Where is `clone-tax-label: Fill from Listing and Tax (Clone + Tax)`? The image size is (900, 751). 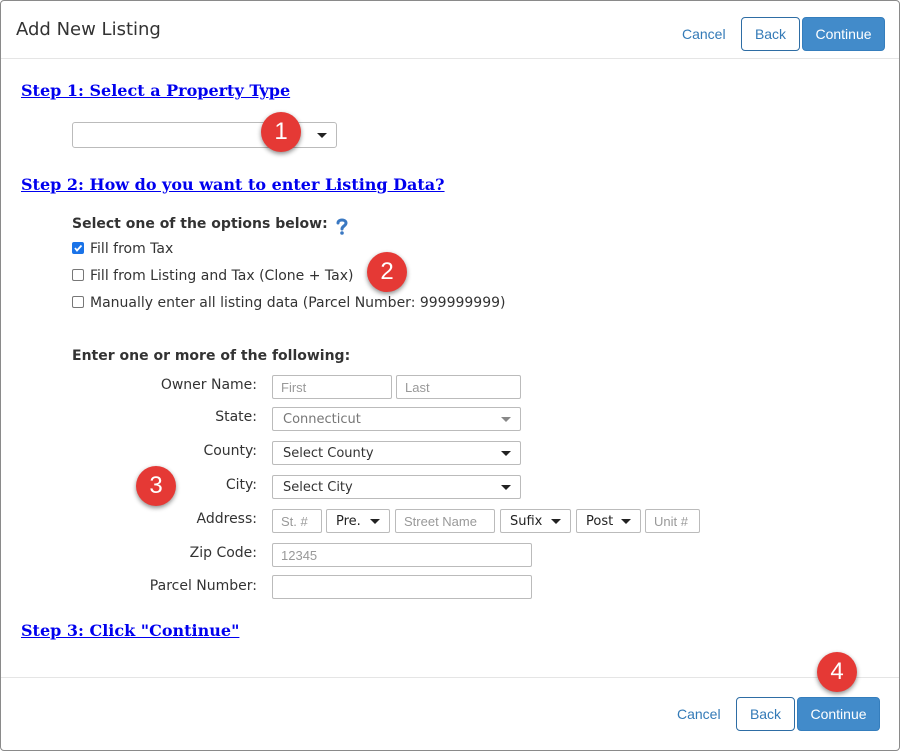
clone-tax-label: Fill from Listing and Tax (Clone + Tax) is located at coordinates (222, 276).